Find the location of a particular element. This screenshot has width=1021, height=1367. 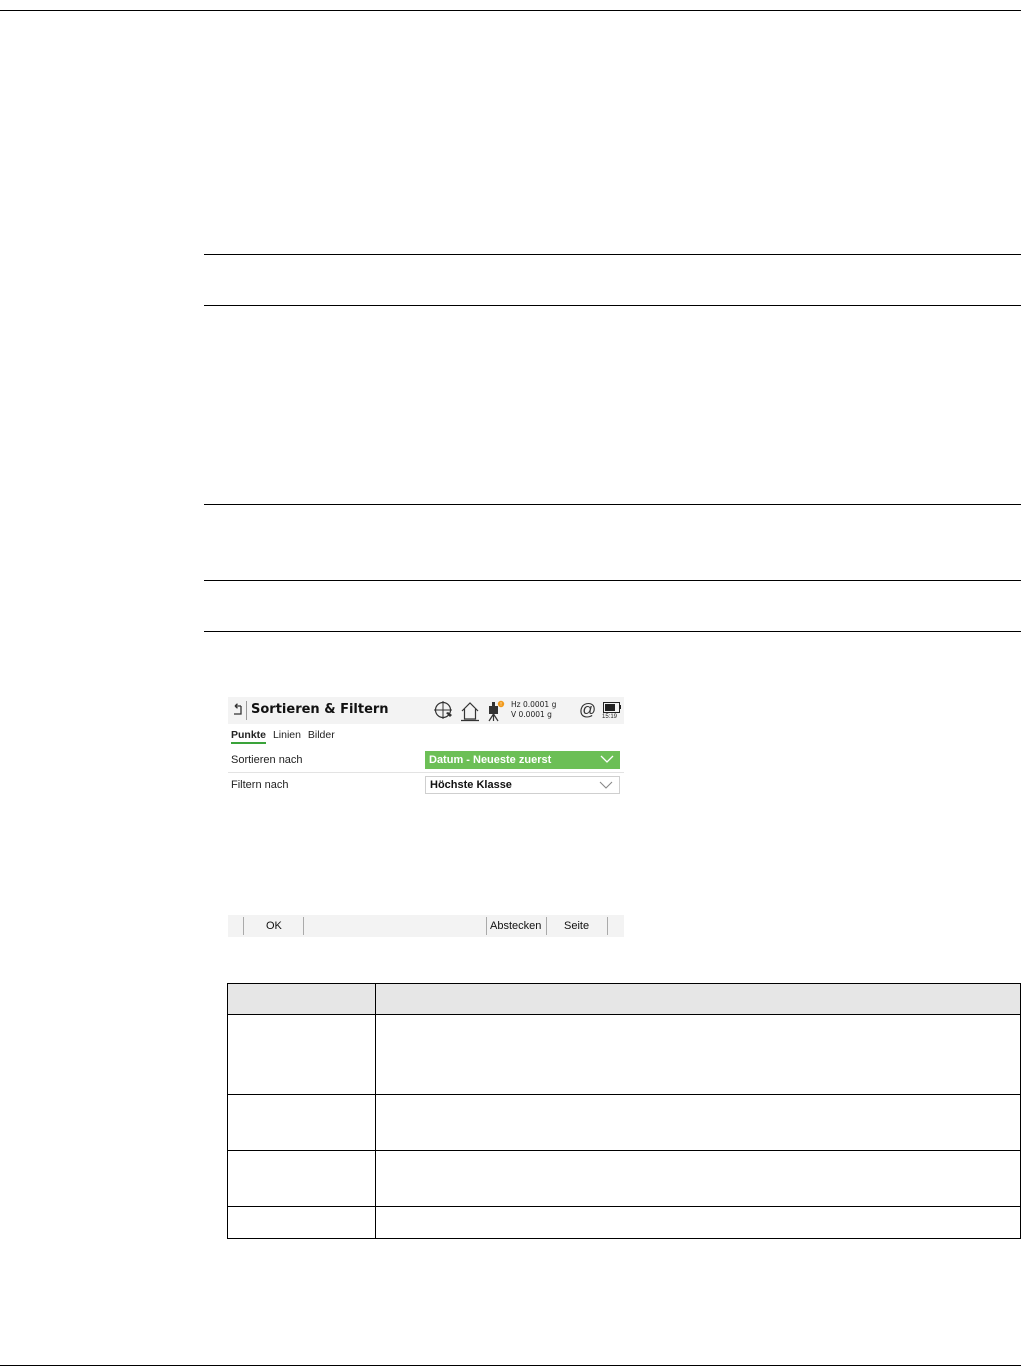

table-header is located at coordinates (624, 999).